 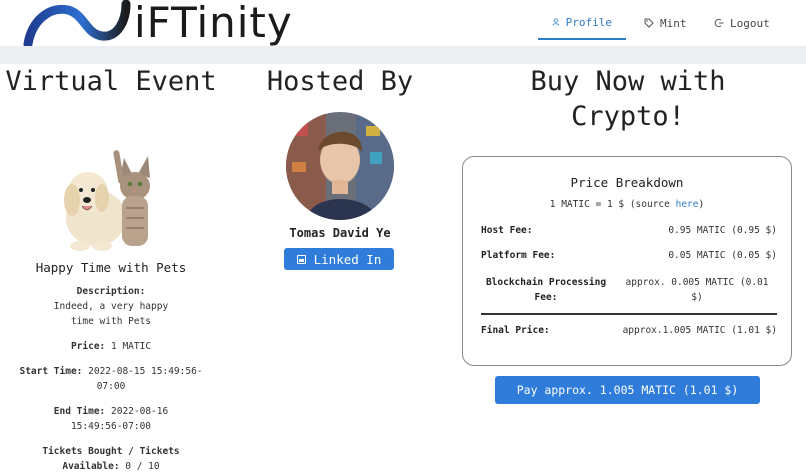 What do you see at coordinates (629, 255) in the screenshot?
I see `platform-fee-row: Platform Fee: 0.05 MATIC (0.05 $)` at bounding box center [629, 255].